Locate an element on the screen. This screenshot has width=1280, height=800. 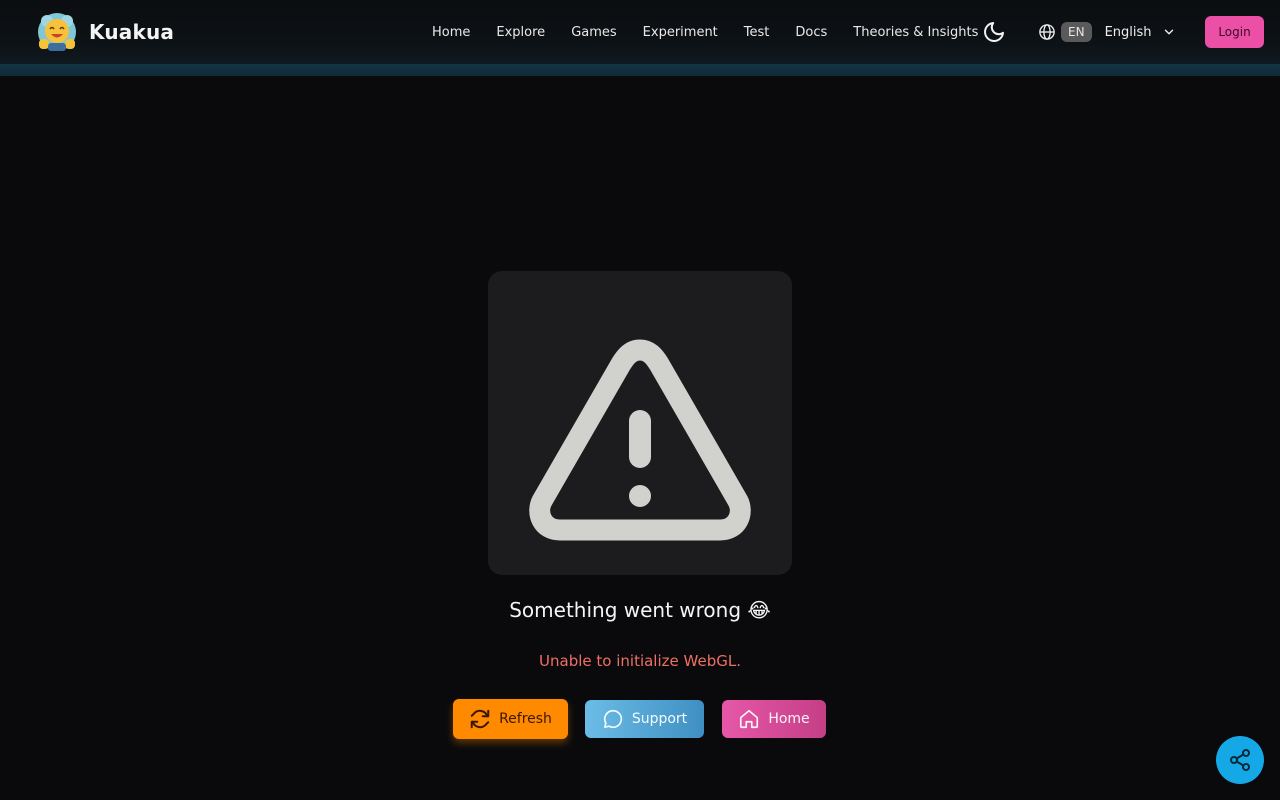
nav-item-games: Games is located at coordinates (593, 32).